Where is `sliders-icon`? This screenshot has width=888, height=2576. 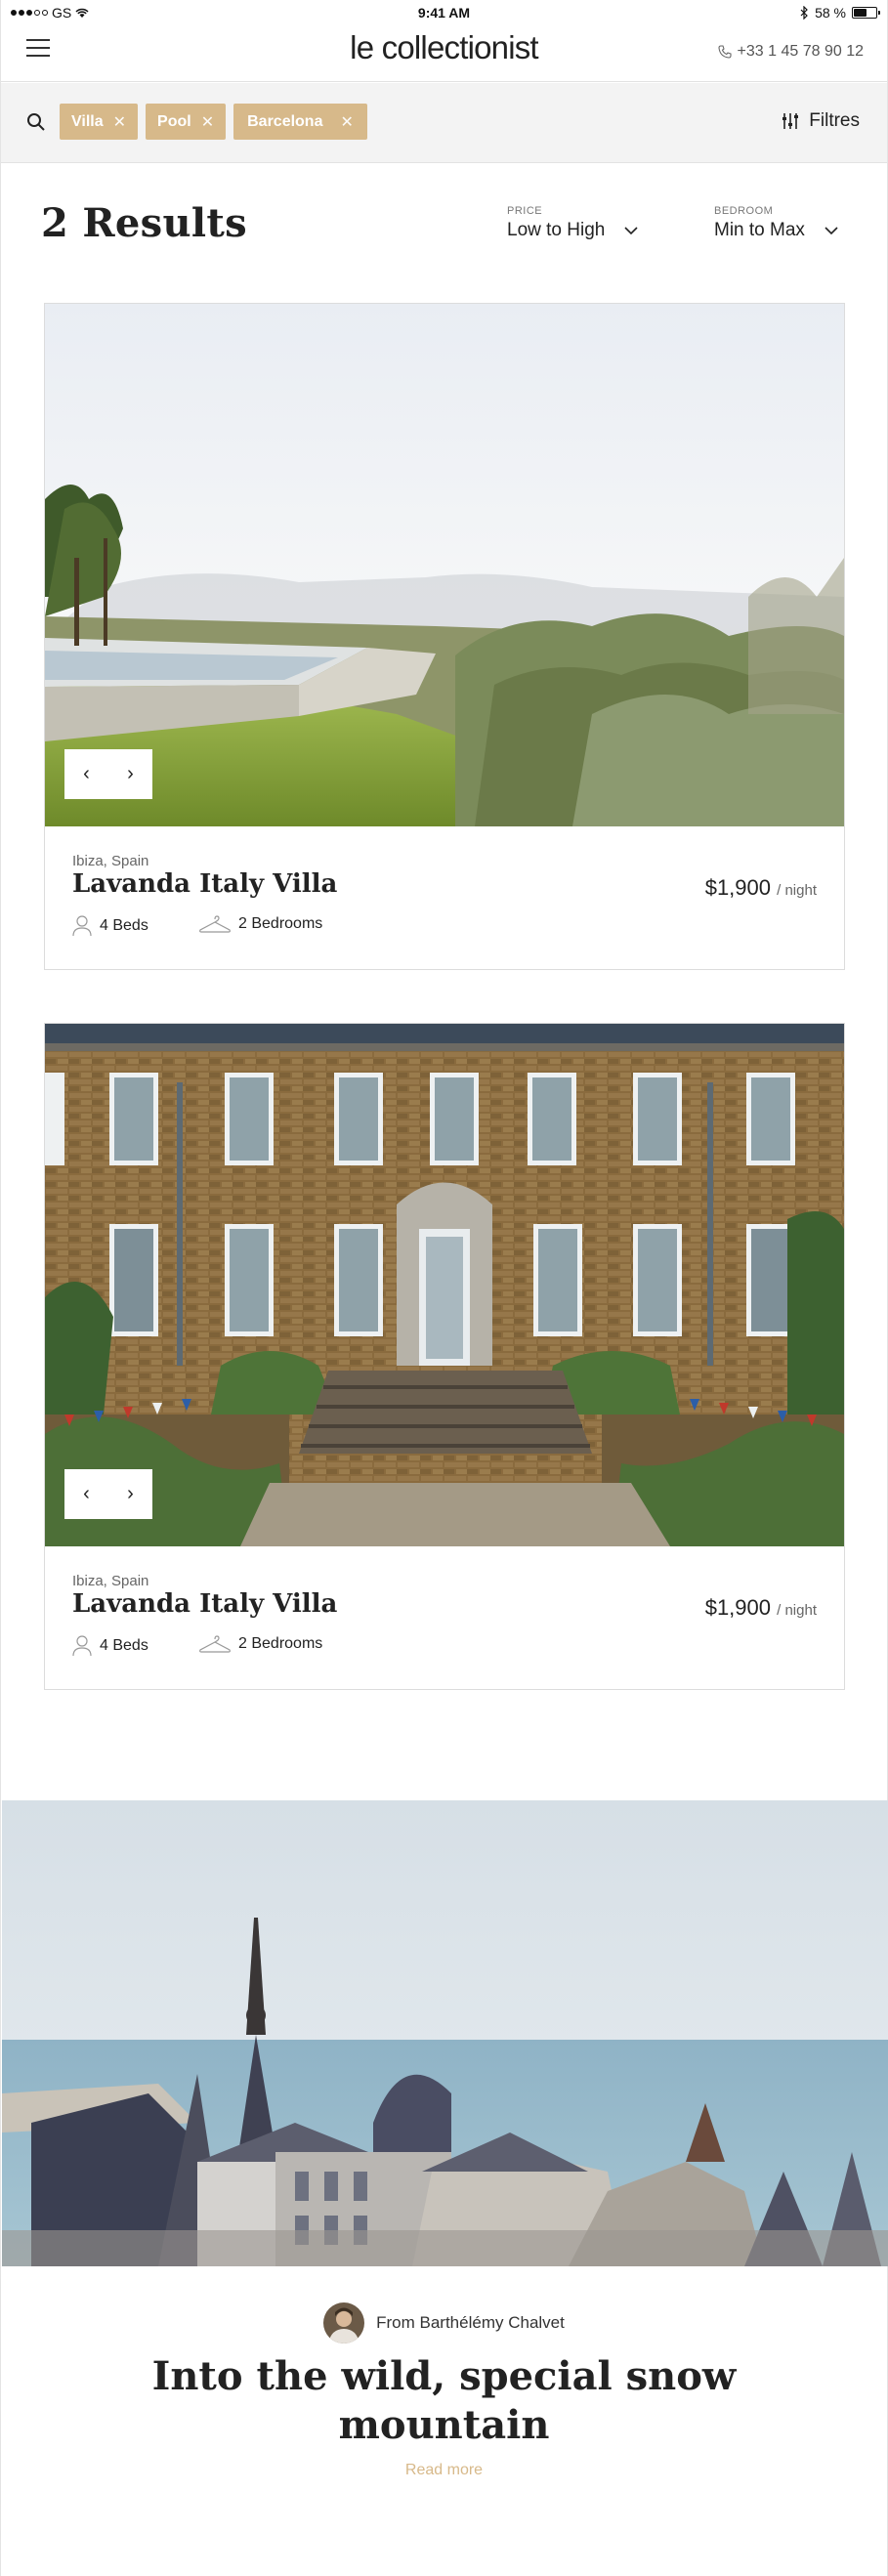
sliders-icon is located at coordinates (791, 121).